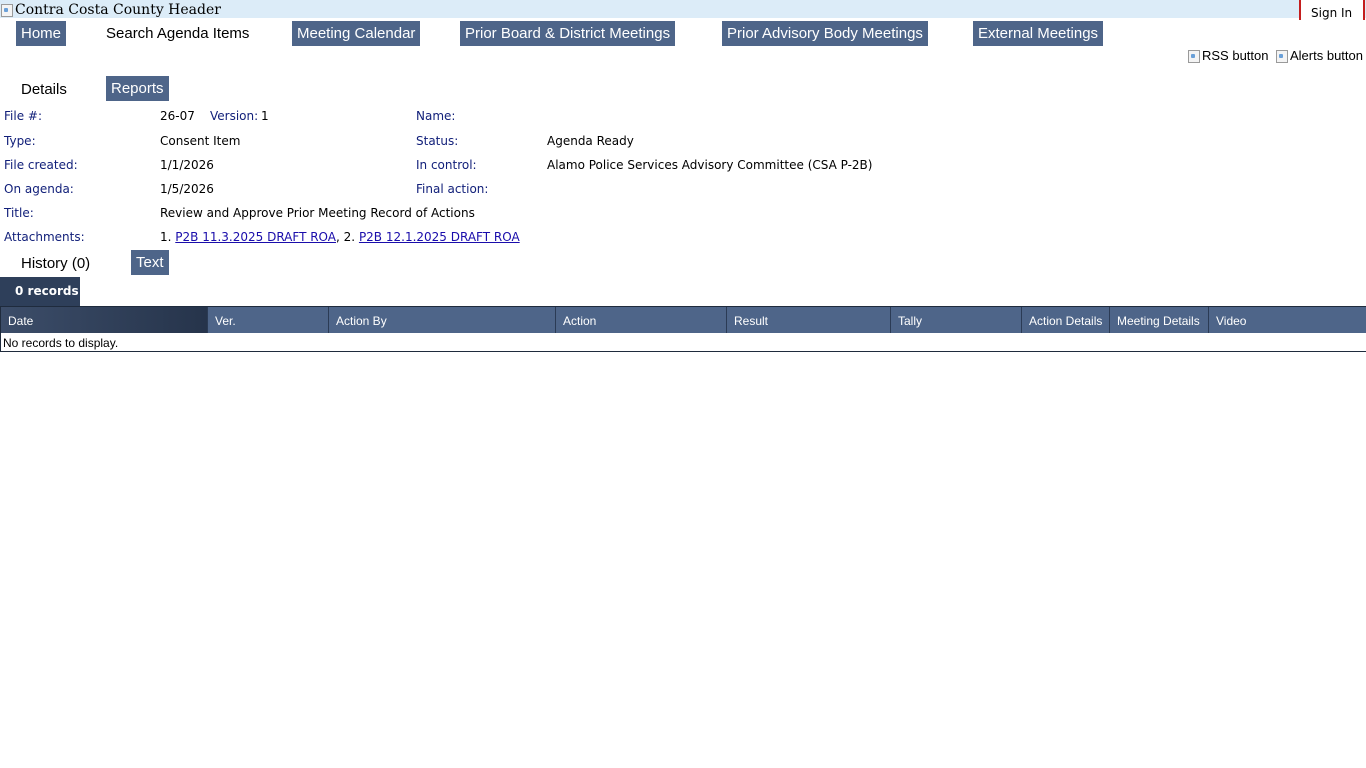 Image resolution: width=1366 pixels, height=768 pixels. What do you see at coordinates (7, 9) in the screenshot?
I see `broken-image-icon` at bounding box center [7, 9].